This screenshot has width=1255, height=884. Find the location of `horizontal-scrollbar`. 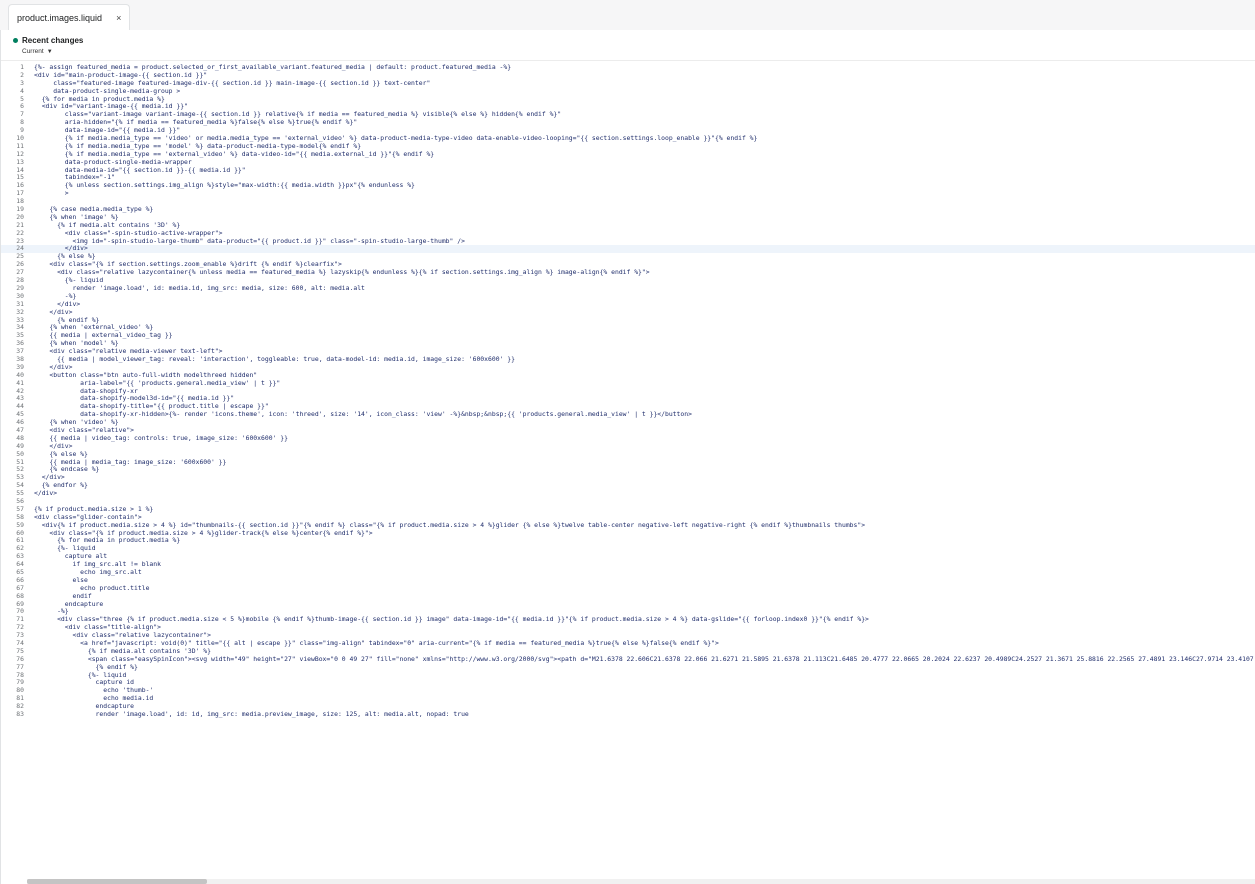

horizontal-scrollbar is located at coordinates (641, 881).